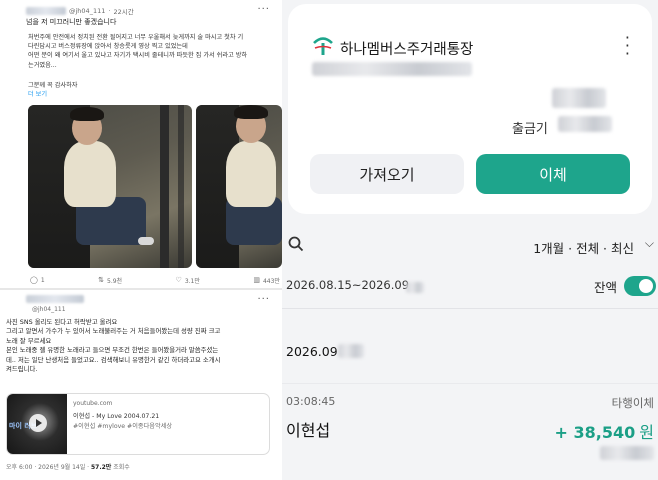  I want to click on link-tags: #이현섭 #mylove #이종다음악세상, so click(123, 426).